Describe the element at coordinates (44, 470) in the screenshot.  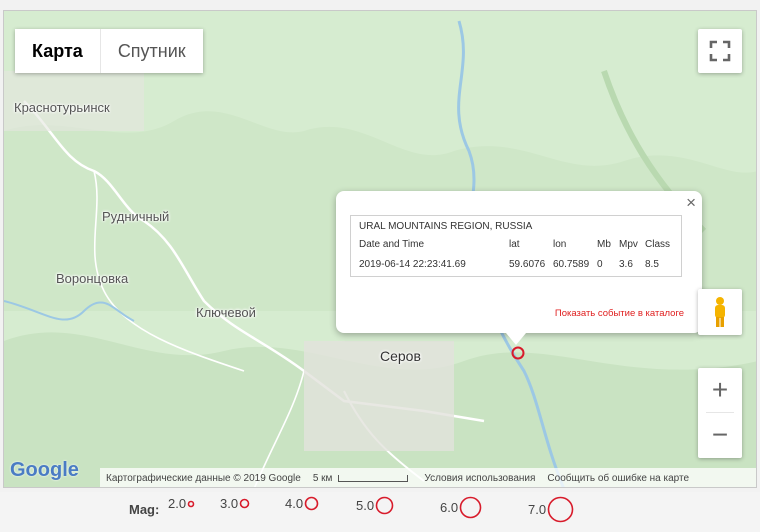
I see `google-logo: Google` at that location.